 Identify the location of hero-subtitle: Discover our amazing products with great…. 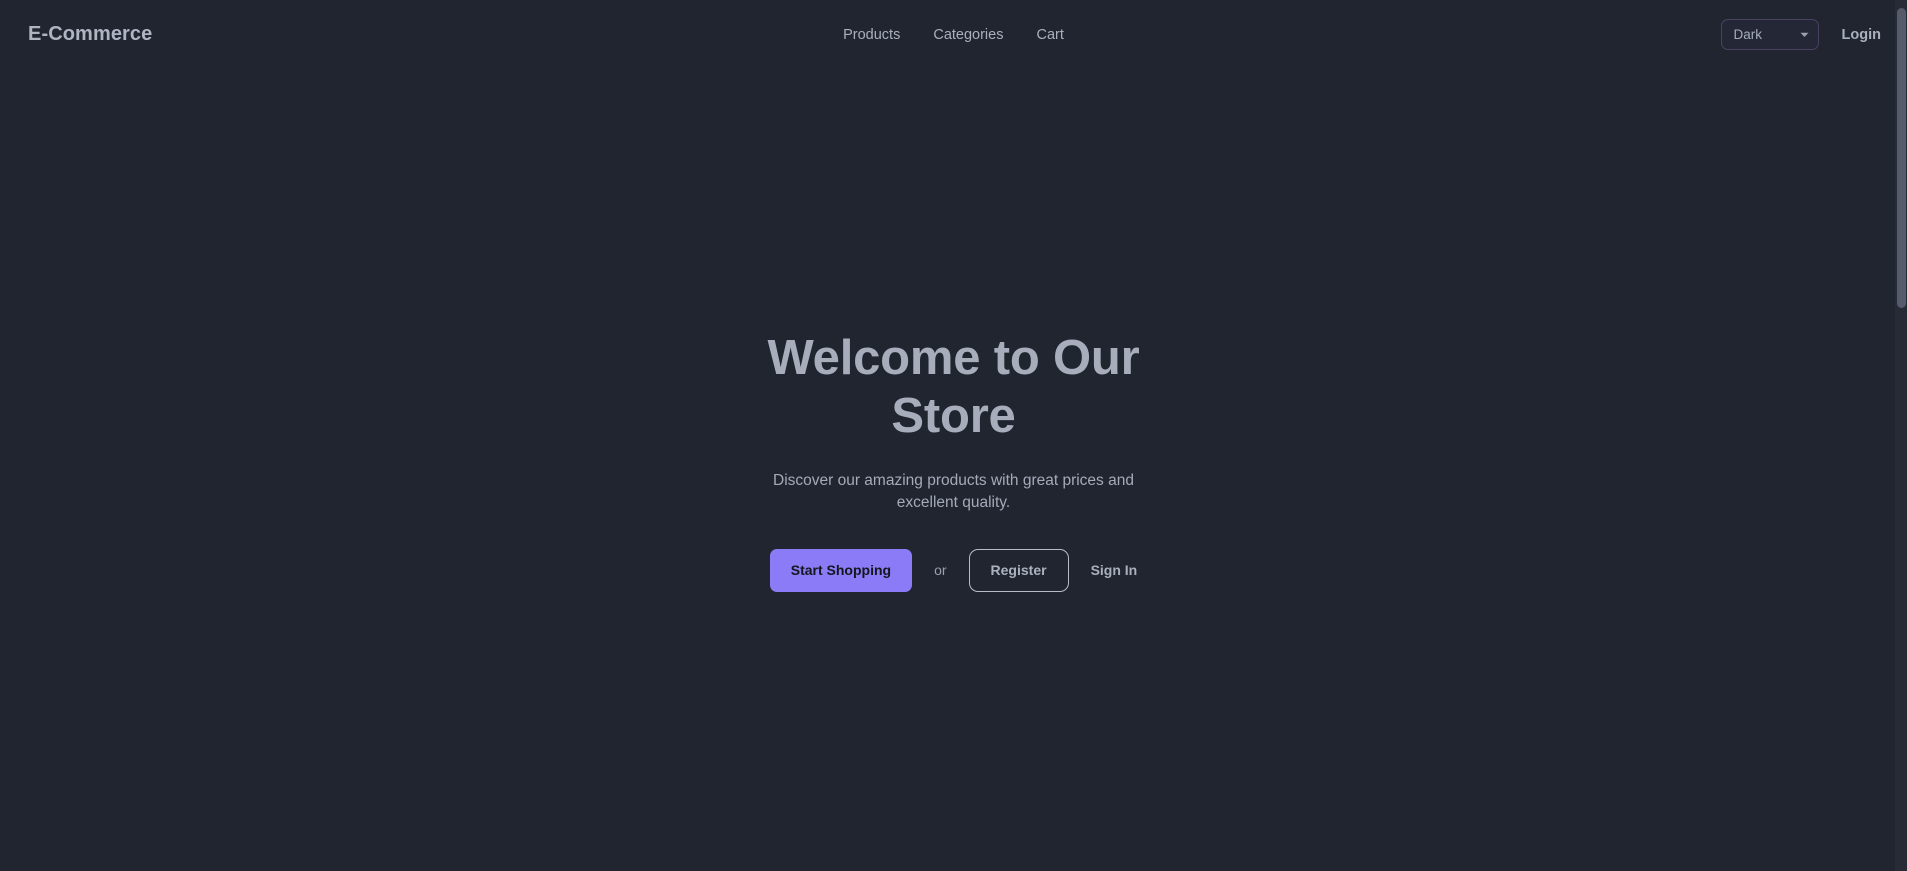
(953, 491).